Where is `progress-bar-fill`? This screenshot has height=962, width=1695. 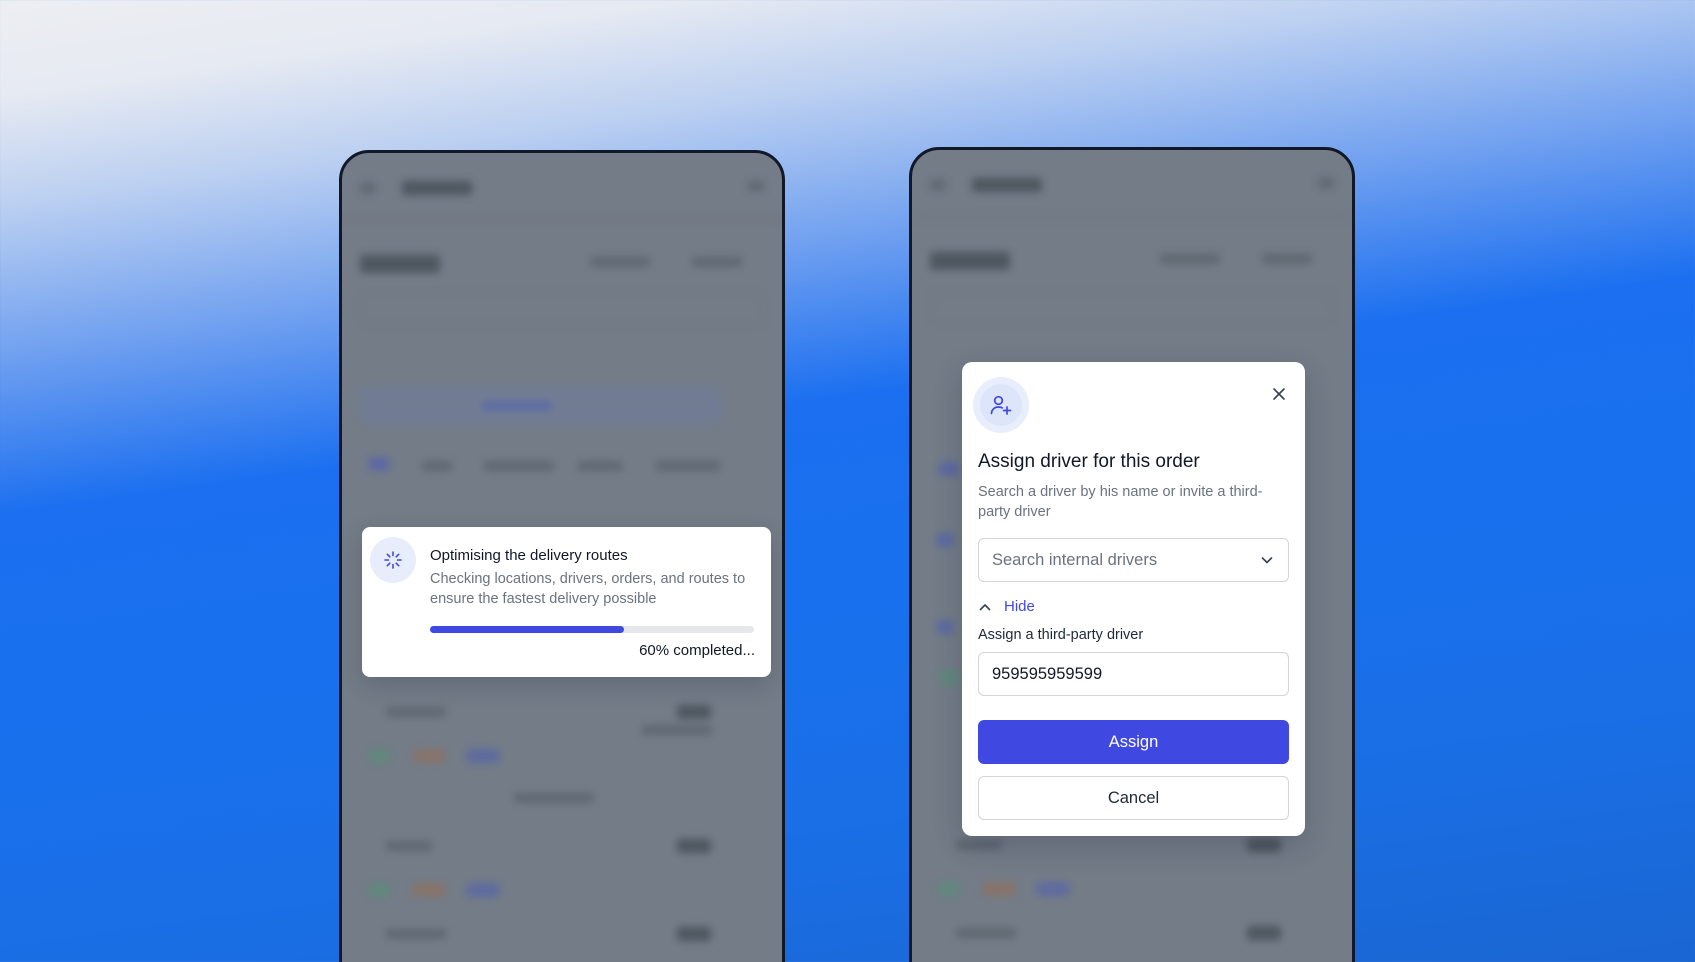
progress-bar-fill is located at coordinates (527, 629).